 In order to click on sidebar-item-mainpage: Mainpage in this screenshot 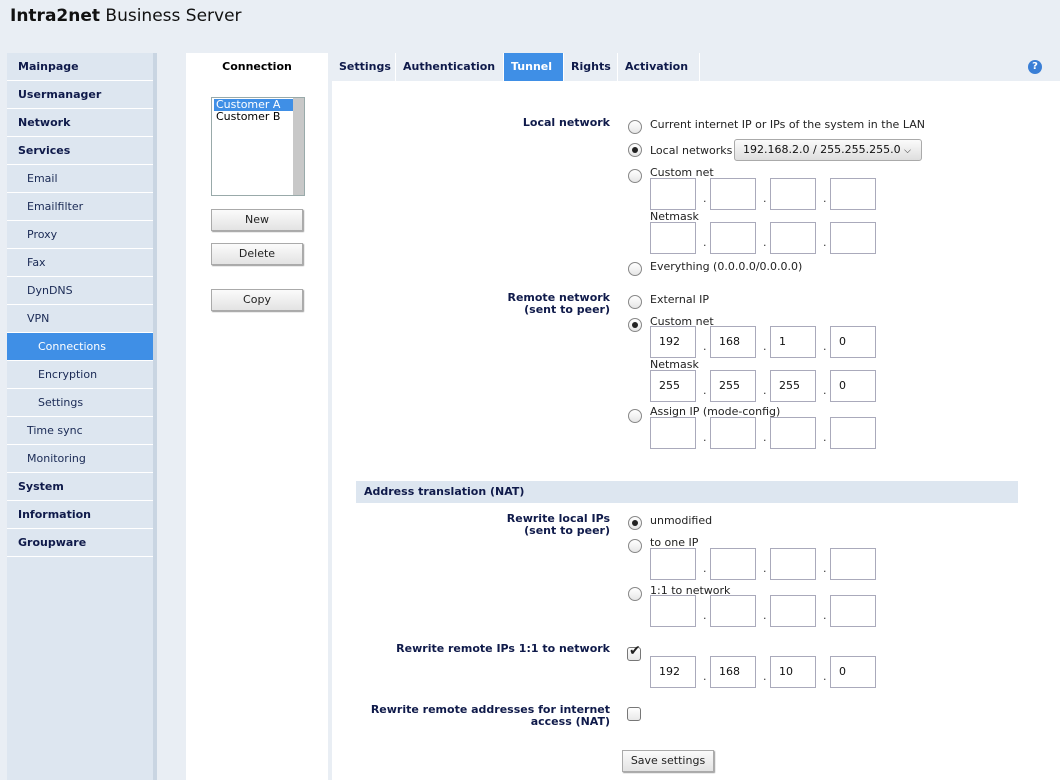, I will do `click(80, 67)`.